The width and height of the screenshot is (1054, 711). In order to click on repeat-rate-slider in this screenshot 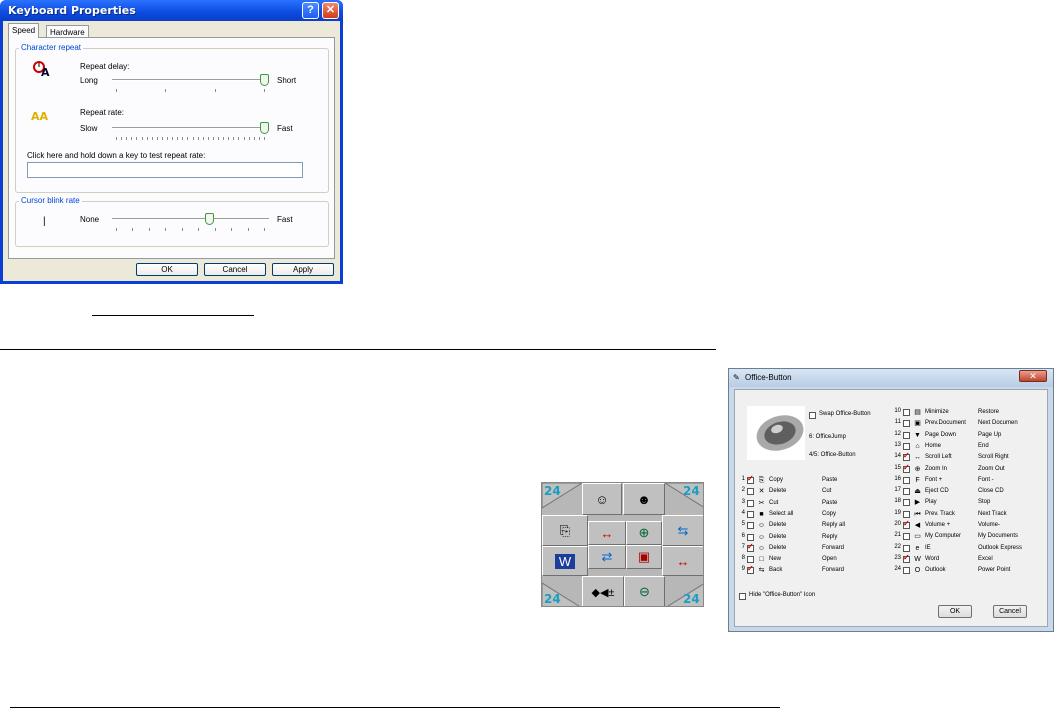, I will do `click(190, 132)`.